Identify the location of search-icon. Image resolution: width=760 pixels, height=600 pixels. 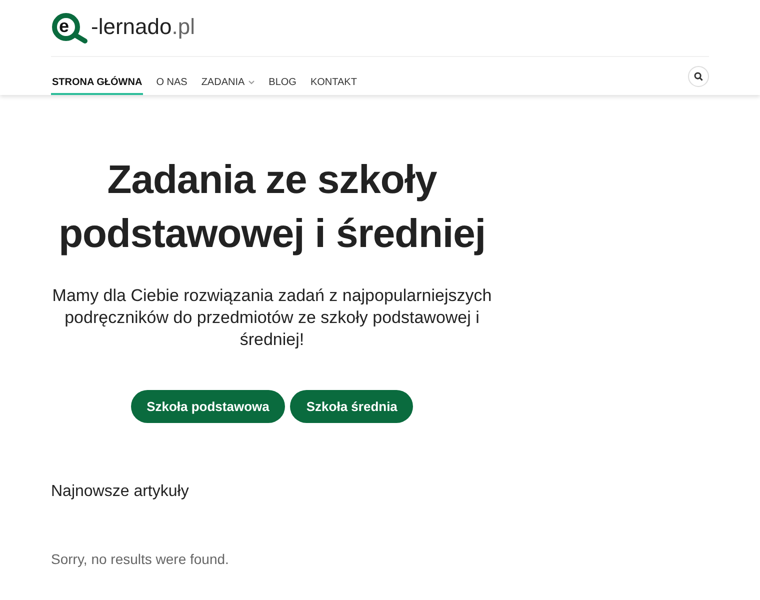
(698, 76).